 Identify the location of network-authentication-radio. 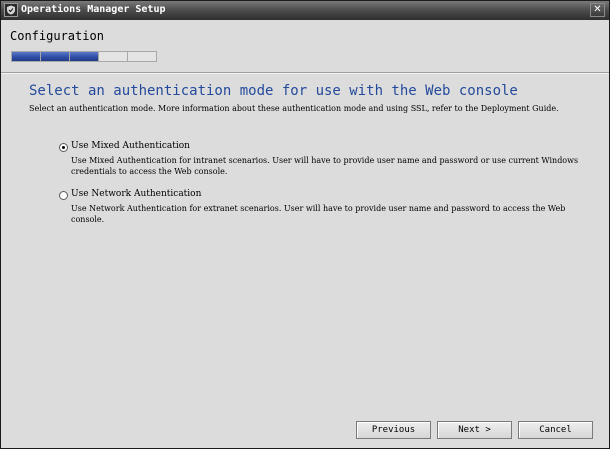
(63, 195).